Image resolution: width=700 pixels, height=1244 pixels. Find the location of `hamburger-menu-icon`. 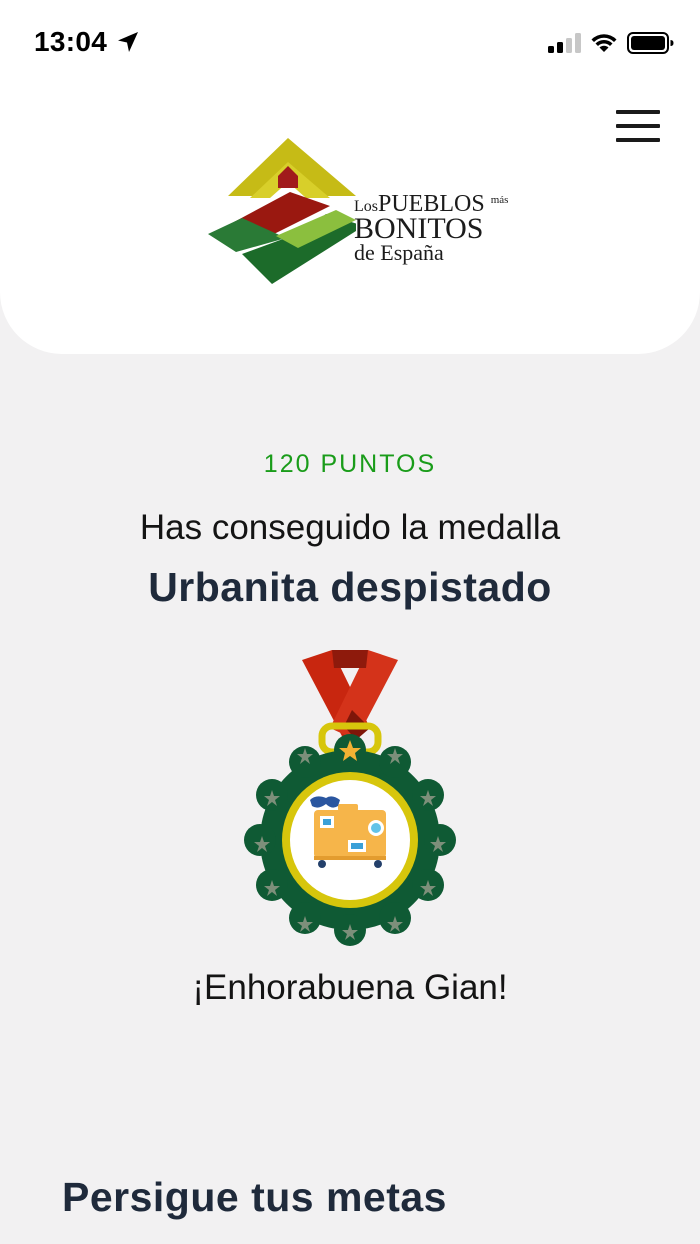

hamburger-menu-icon is located at coordinates (638, 126).